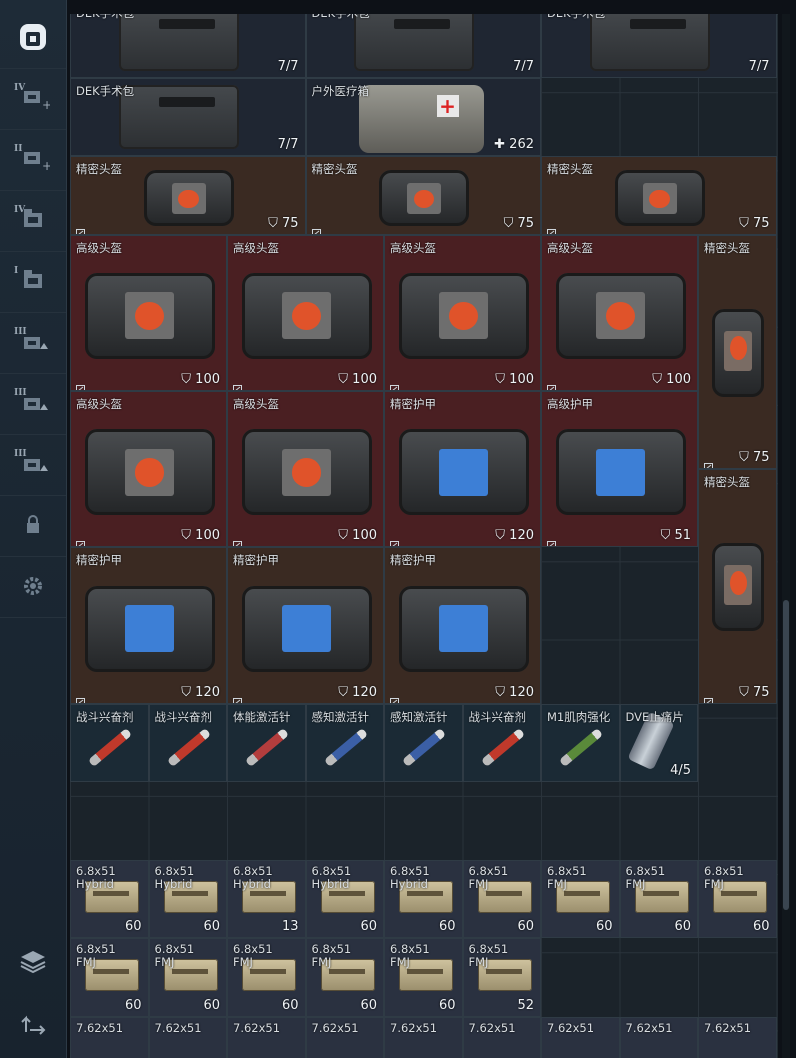 This screenshot has height=1058, width=796. I want to click on inventory-item: DVE止痛片 4/5, so click(658, 742).